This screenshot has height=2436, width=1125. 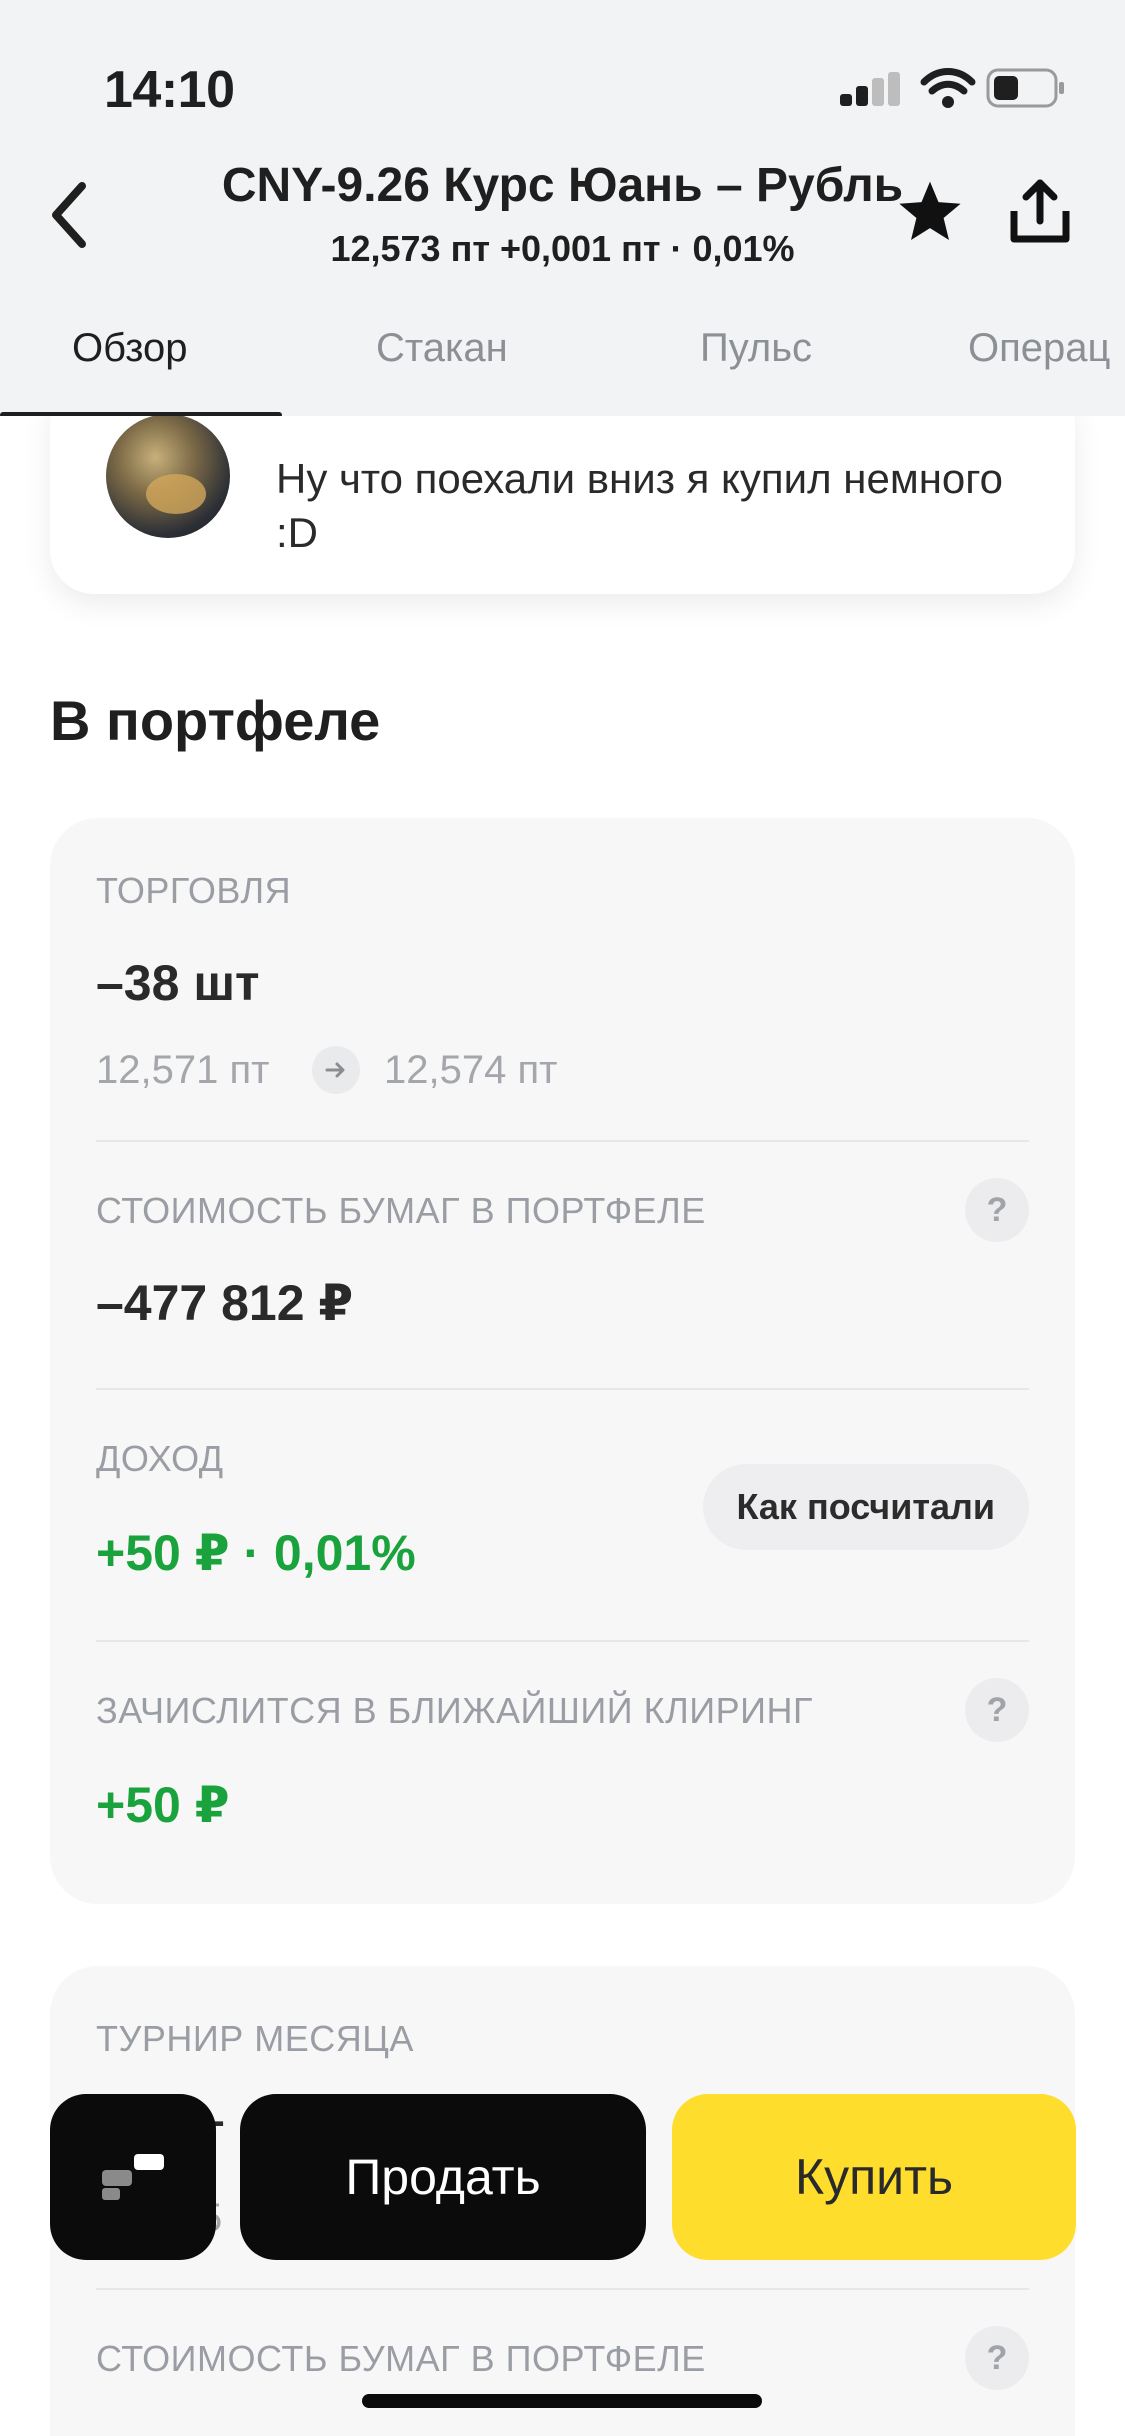 I want to click on section-title: В портфеле, so click(x=215, y=720).